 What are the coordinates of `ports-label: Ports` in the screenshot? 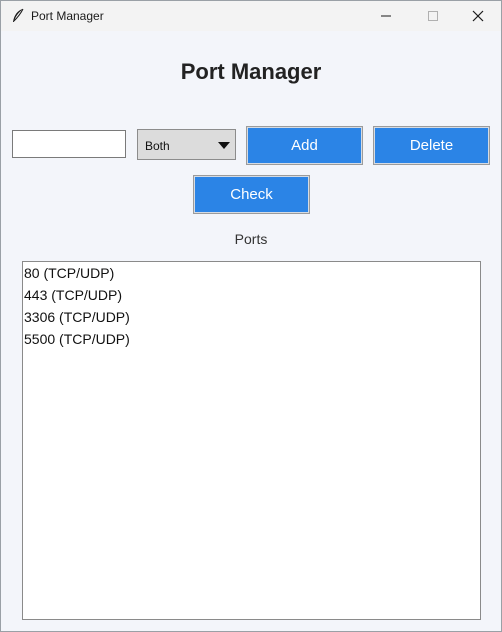 It's located at (251, 239).